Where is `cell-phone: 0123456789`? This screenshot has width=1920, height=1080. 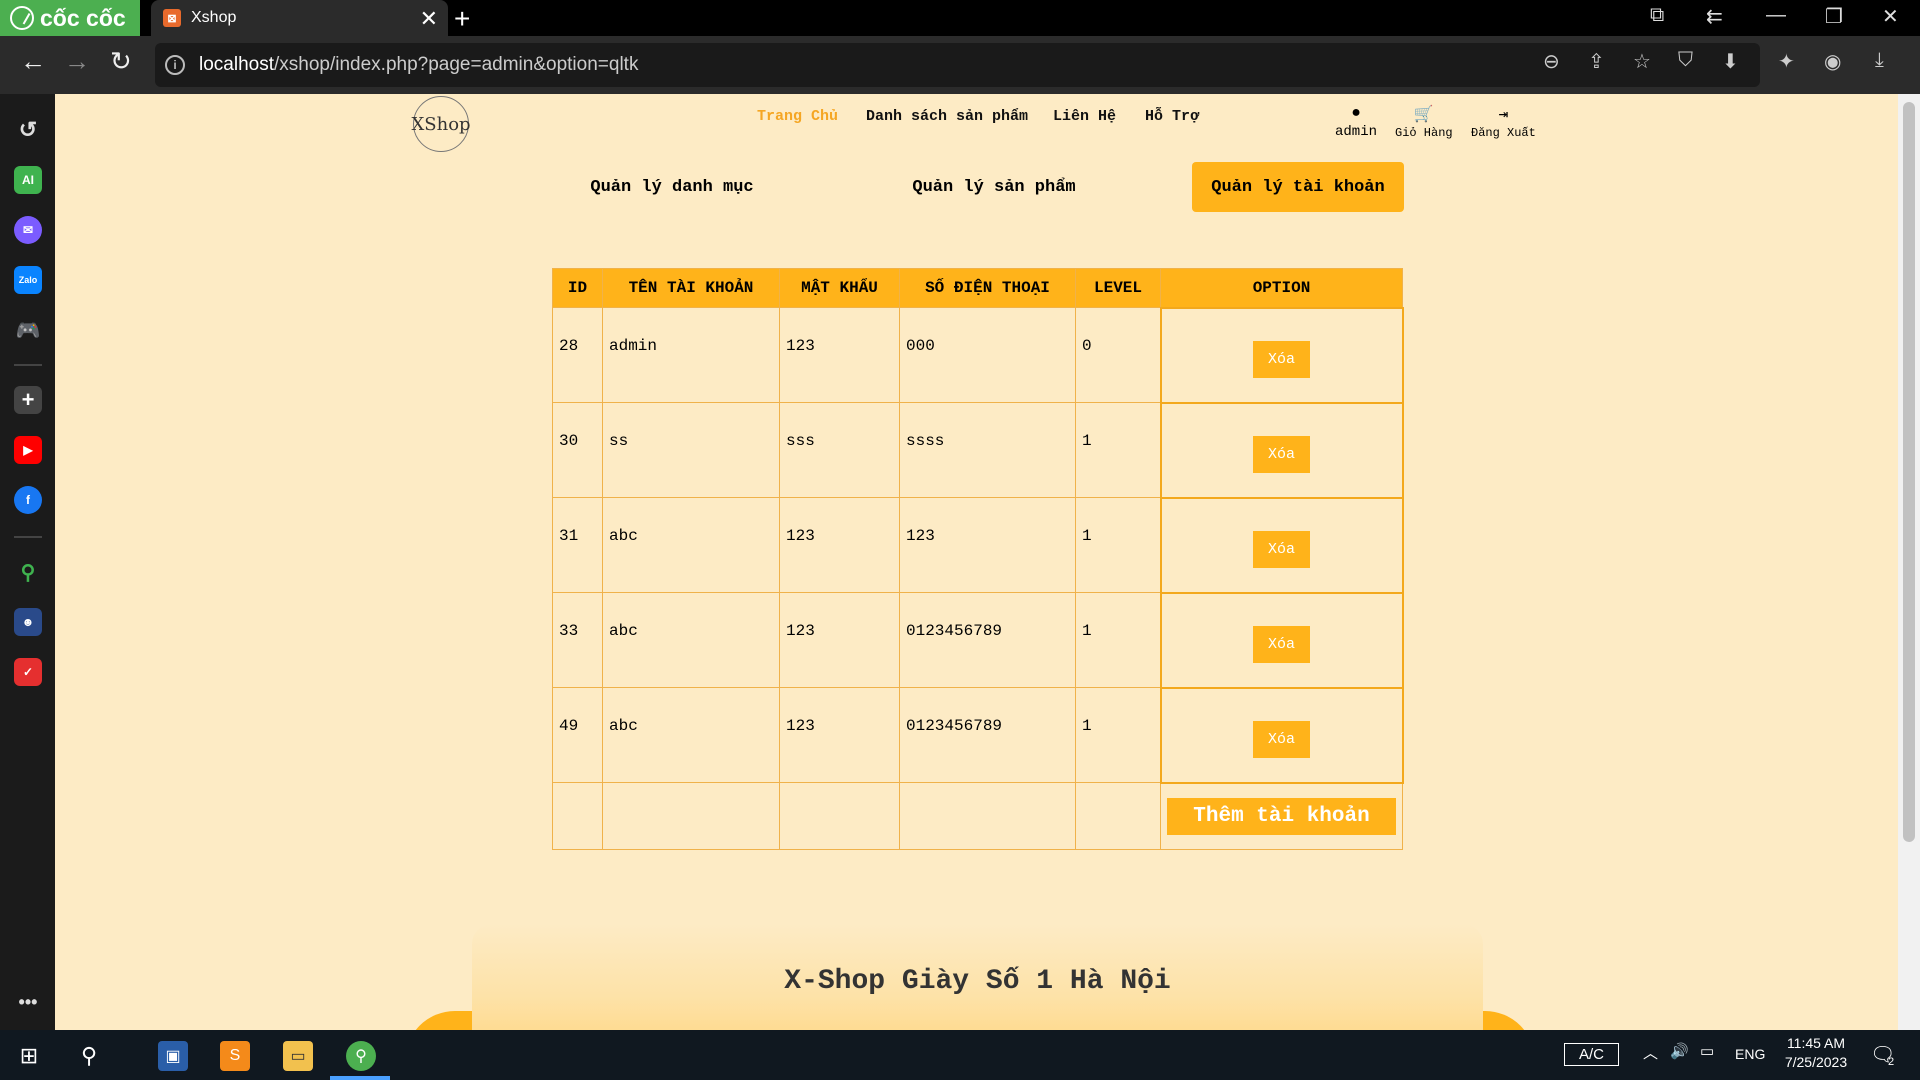 cell-phone: 0123456789 is located at coordinates (987, 735).